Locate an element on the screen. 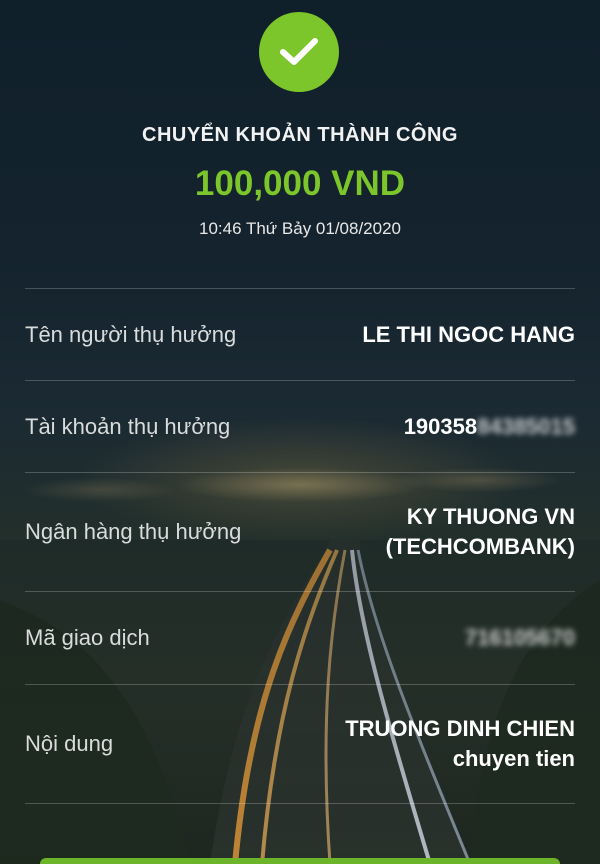 This screenshot has height=864, width=600. row-beneficiary-name: Tên người thụ hưởng LE THI NGOC HANG is located at coordinates (300, 335).